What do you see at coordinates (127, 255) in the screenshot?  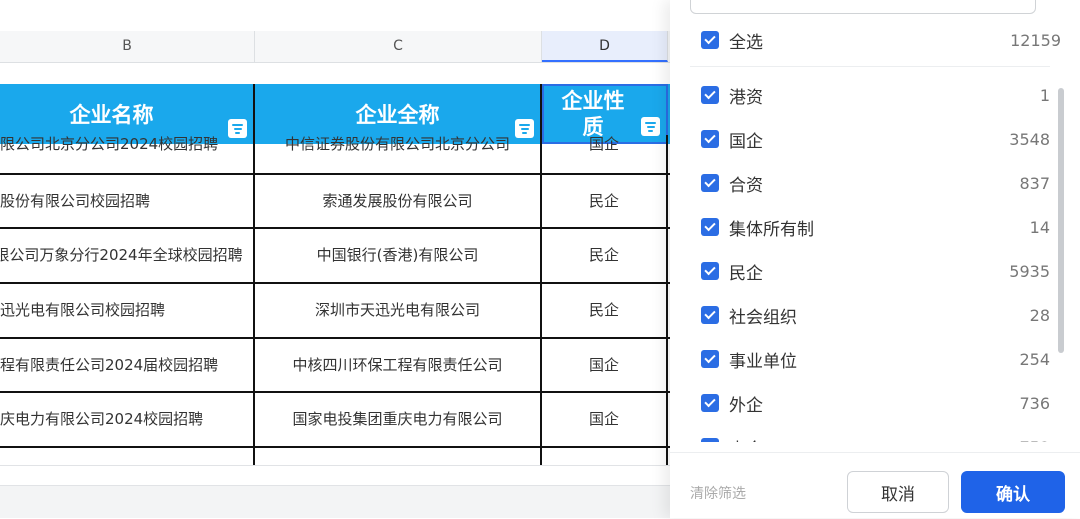 I see `cell-company-name: 限公司万象分行2024年全球校园招聘` at bounding box center [127, 255].